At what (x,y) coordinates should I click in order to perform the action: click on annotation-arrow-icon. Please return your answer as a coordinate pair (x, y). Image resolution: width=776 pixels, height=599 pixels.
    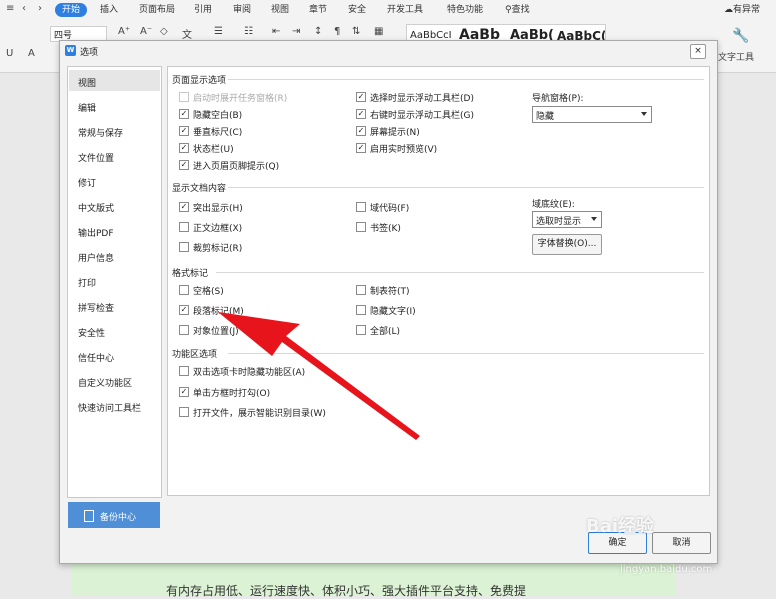
    Looking at the image, I should click on (319, 376).